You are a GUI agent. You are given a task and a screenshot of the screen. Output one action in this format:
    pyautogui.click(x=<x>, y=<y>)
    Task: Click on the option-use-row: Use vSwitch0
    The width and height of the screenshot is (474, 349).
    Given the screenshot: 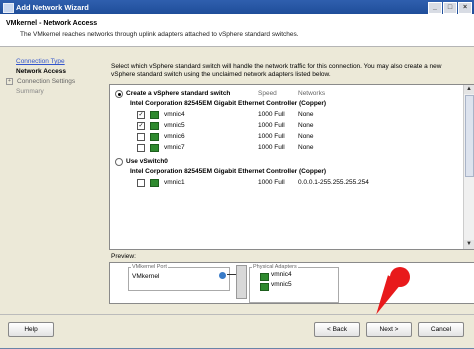 What is the action you would take?
    pyautogui.click(x=286, y=162)
    